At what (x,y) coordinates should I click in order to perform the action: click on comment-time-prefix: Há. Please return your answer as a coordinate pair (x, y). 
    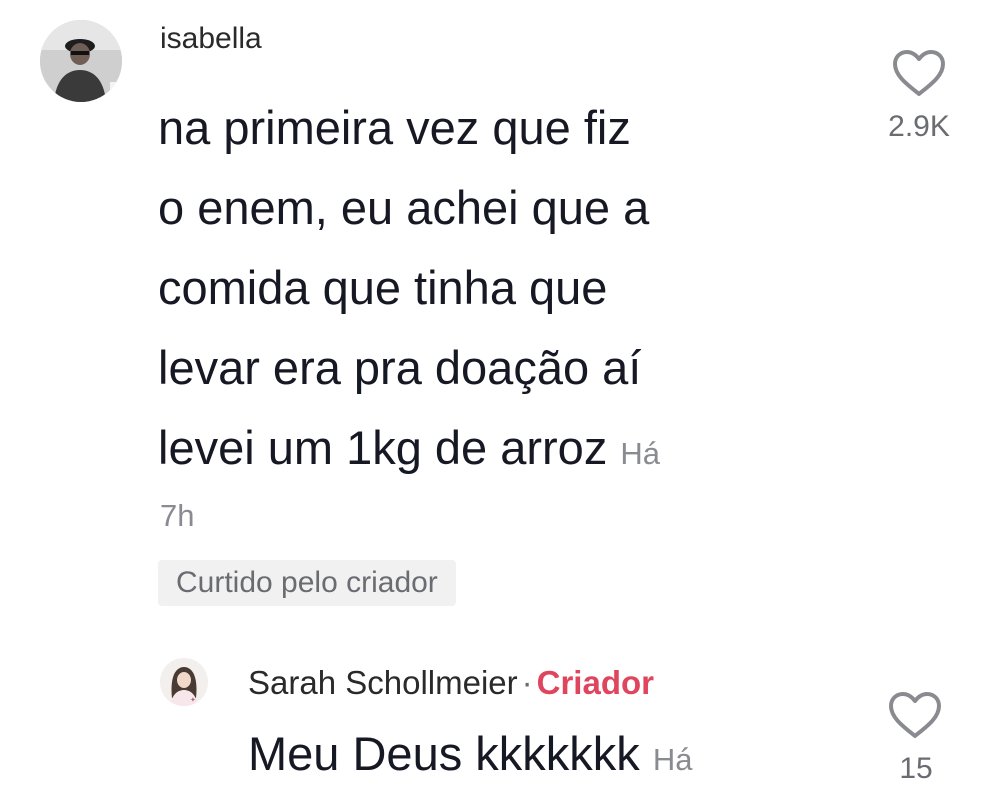
    Looking at the image, I should click on (640, 453).